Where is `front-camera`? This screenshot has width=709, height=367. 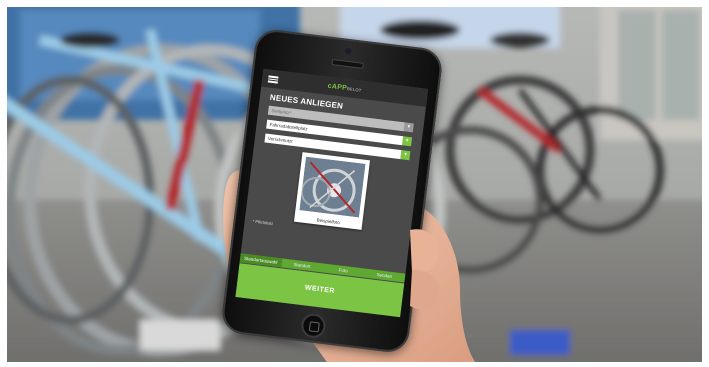
front-camera is located at coordinates (348, 51).